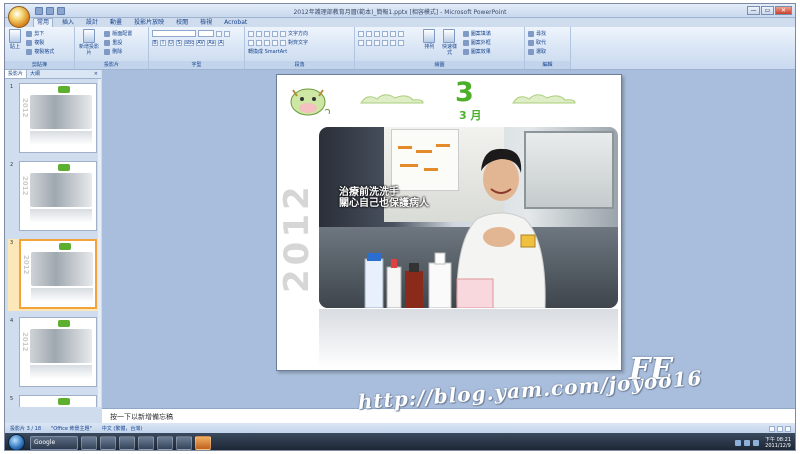  What do you see at coordinates (783, 10) in the screenshot?
I see `close-button: ✕` at bounding box center [783, 10].